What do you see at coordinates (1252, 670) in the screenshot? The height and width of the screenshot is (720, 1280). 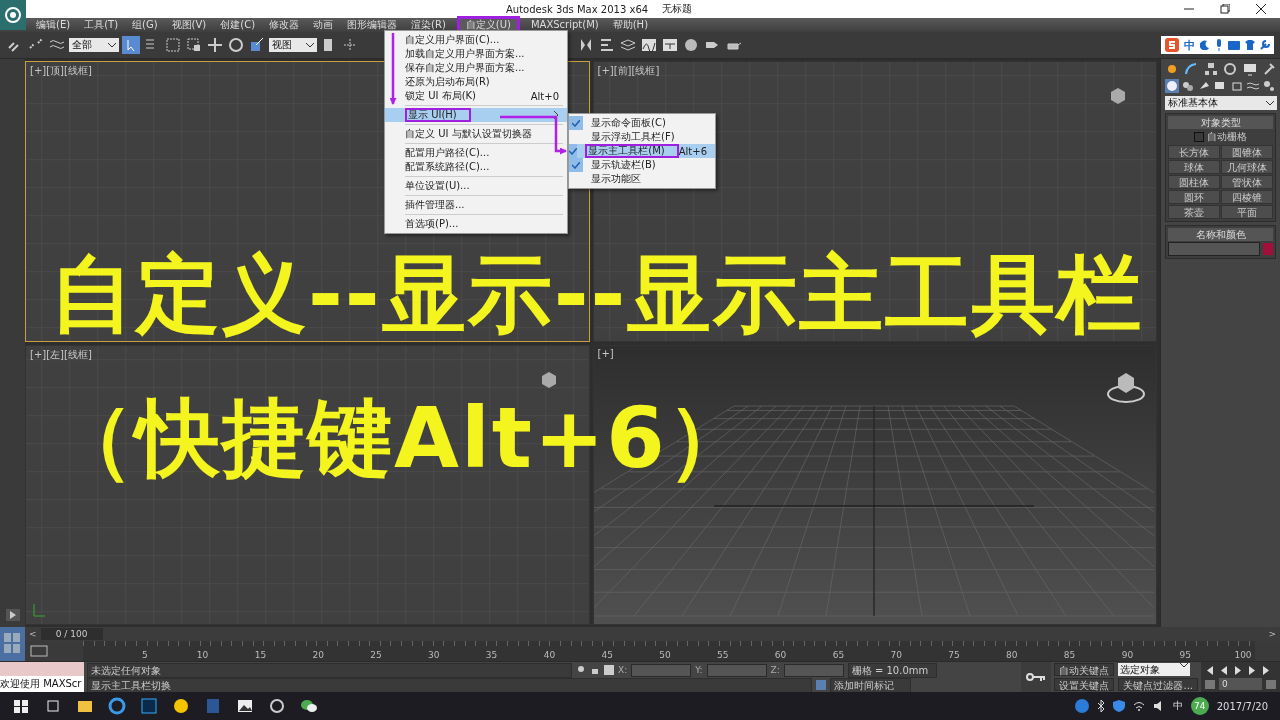 I see `next-key-icon` at bounding box center [1252, 670].